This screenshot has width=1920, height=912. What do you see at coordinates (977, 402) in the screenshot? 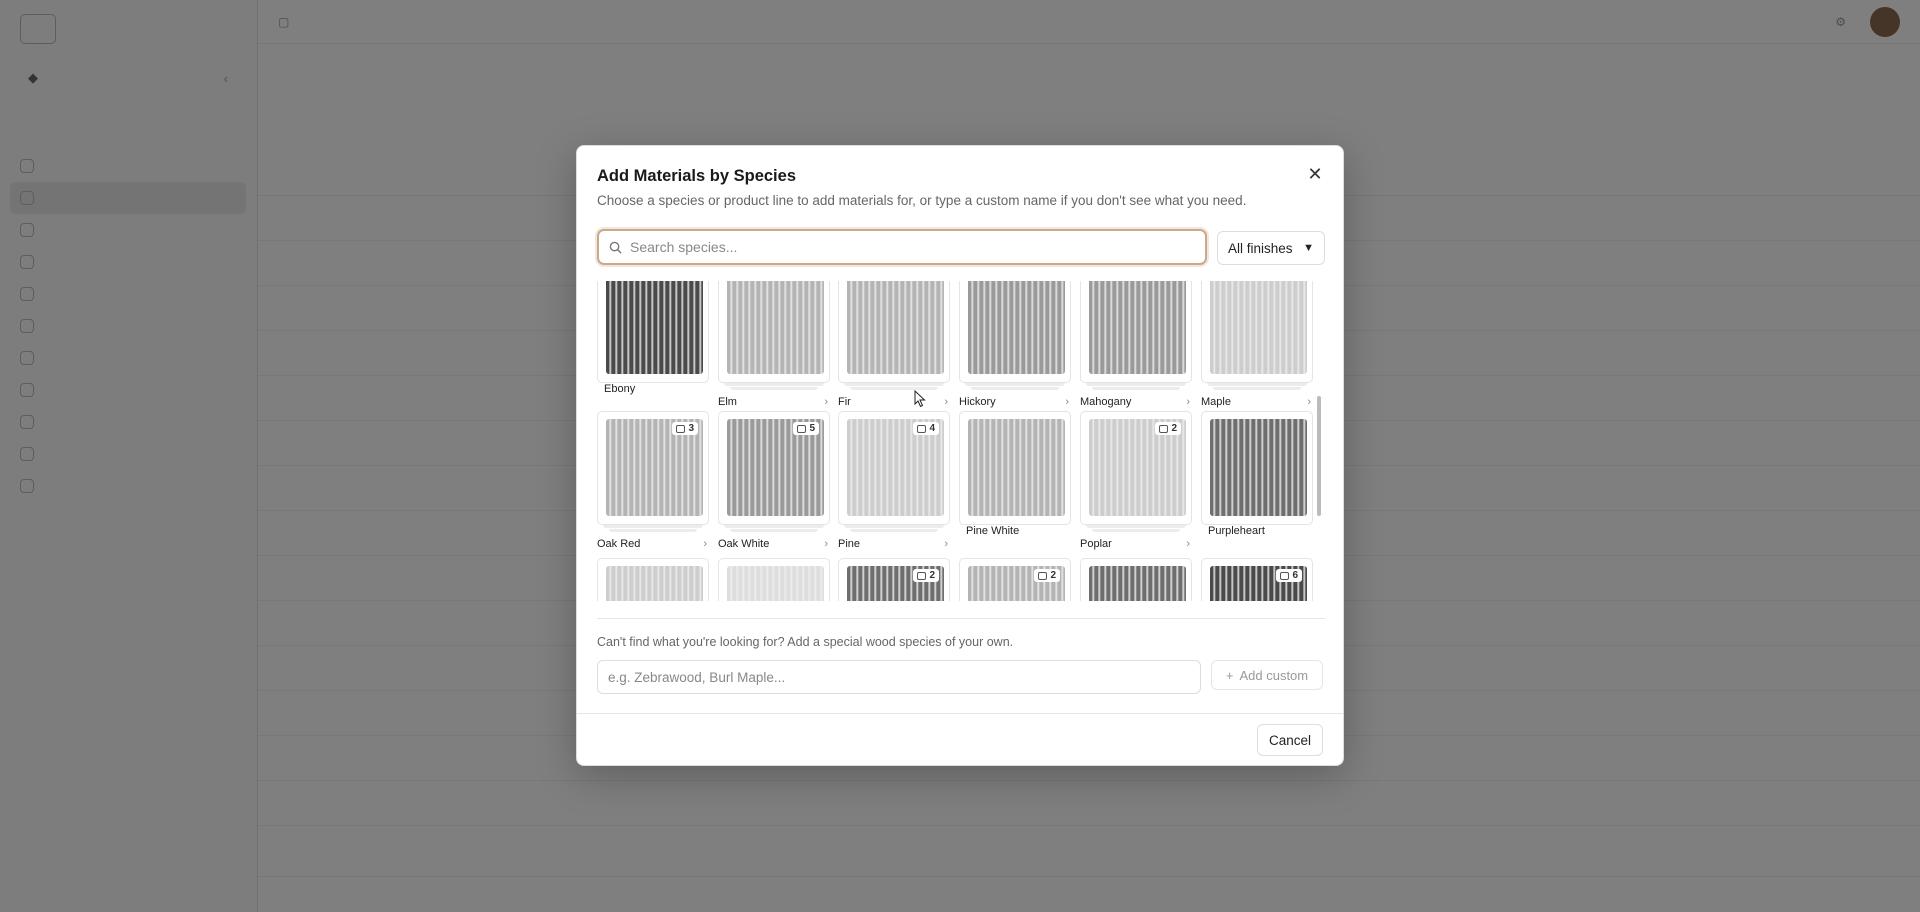
I see `species-name: Hickory` at bounding box center [977, 402].